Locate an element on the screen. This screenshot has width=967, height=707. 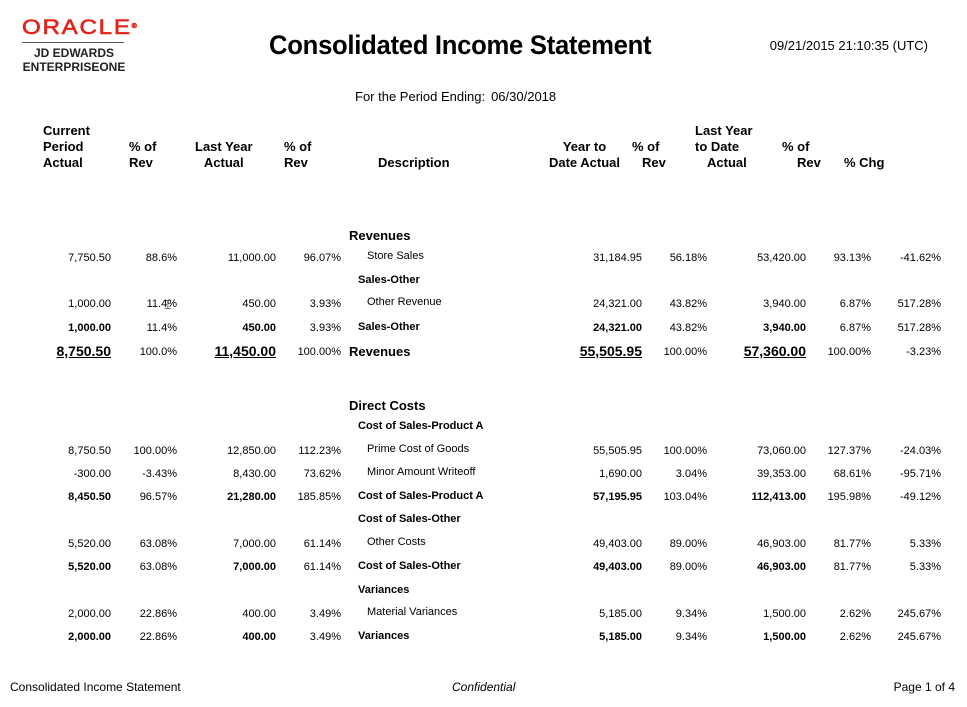
cell-ytdp: 43.82% is located at coordinates (688, 304).